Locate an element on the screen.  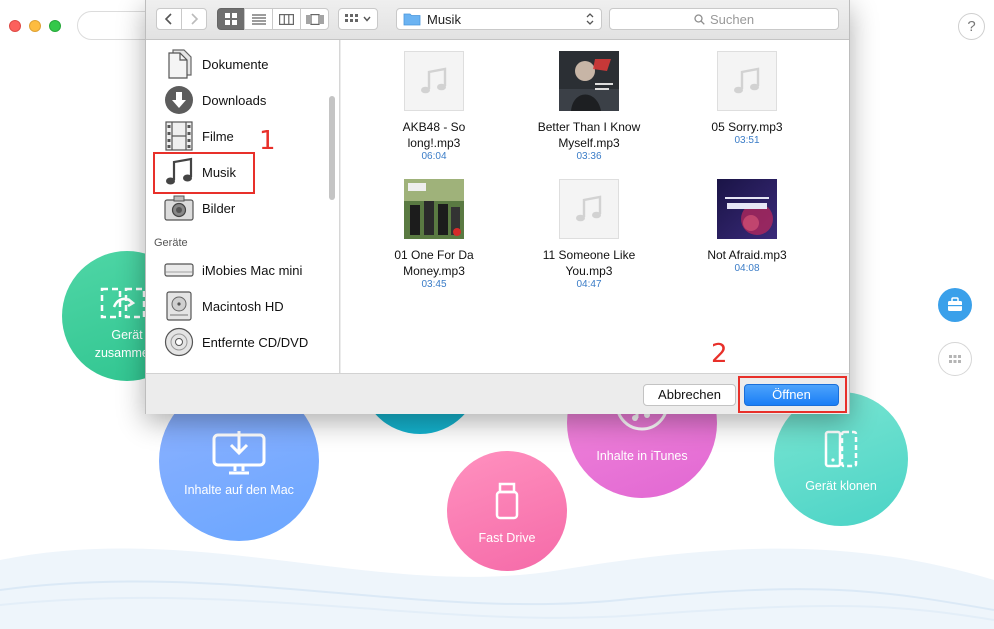
back-button is located at coordinates (169, 19).